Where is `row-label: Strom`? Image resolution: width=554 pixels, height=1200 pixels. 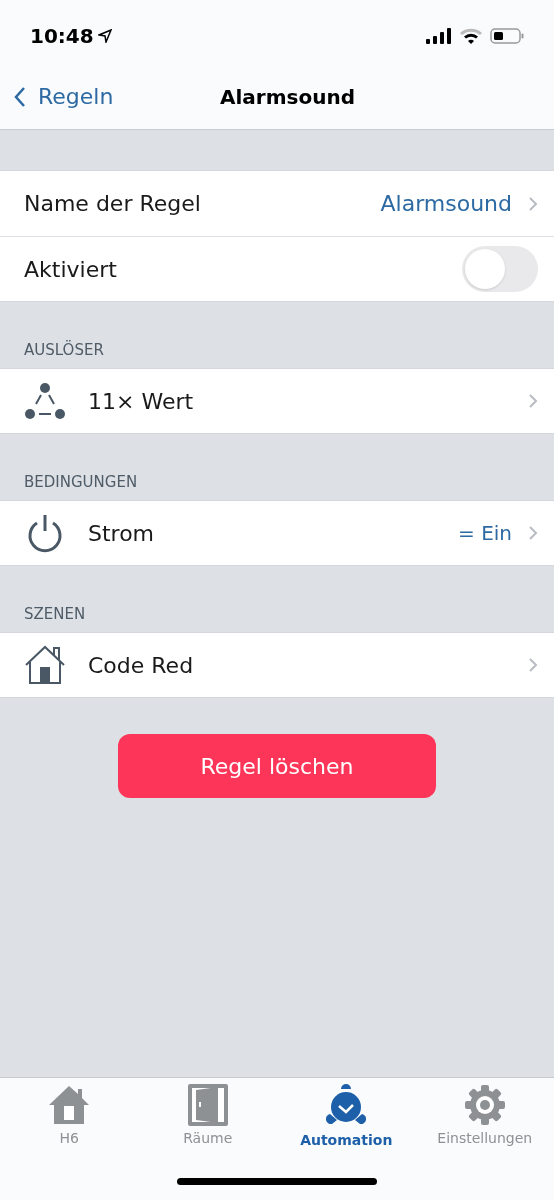 row-label: Strom is located at coordinates (122, 533).